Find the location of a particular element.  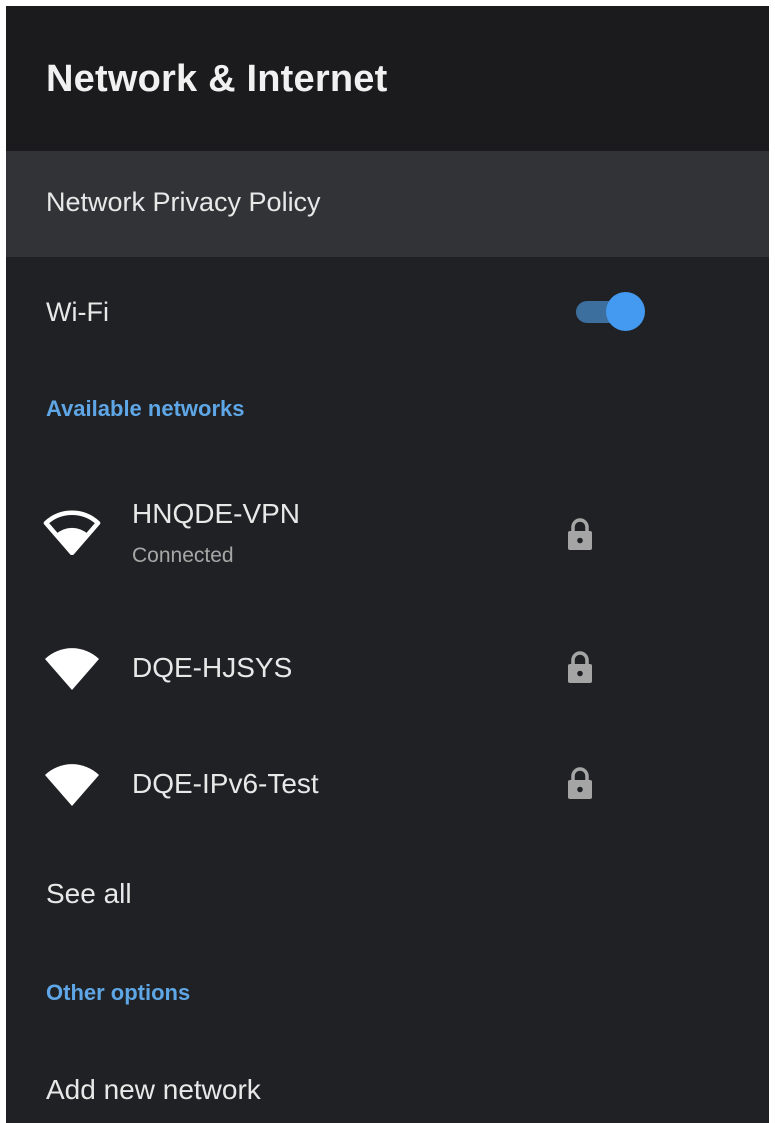

network-status: Connected is located at coordinates (183, 555).